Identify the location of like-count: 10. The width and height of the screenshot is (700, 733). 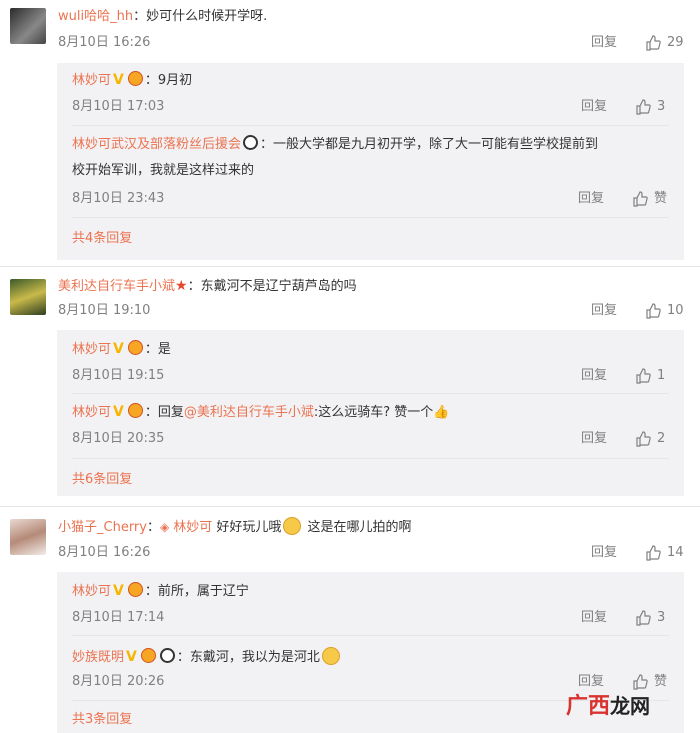
(675, 310).